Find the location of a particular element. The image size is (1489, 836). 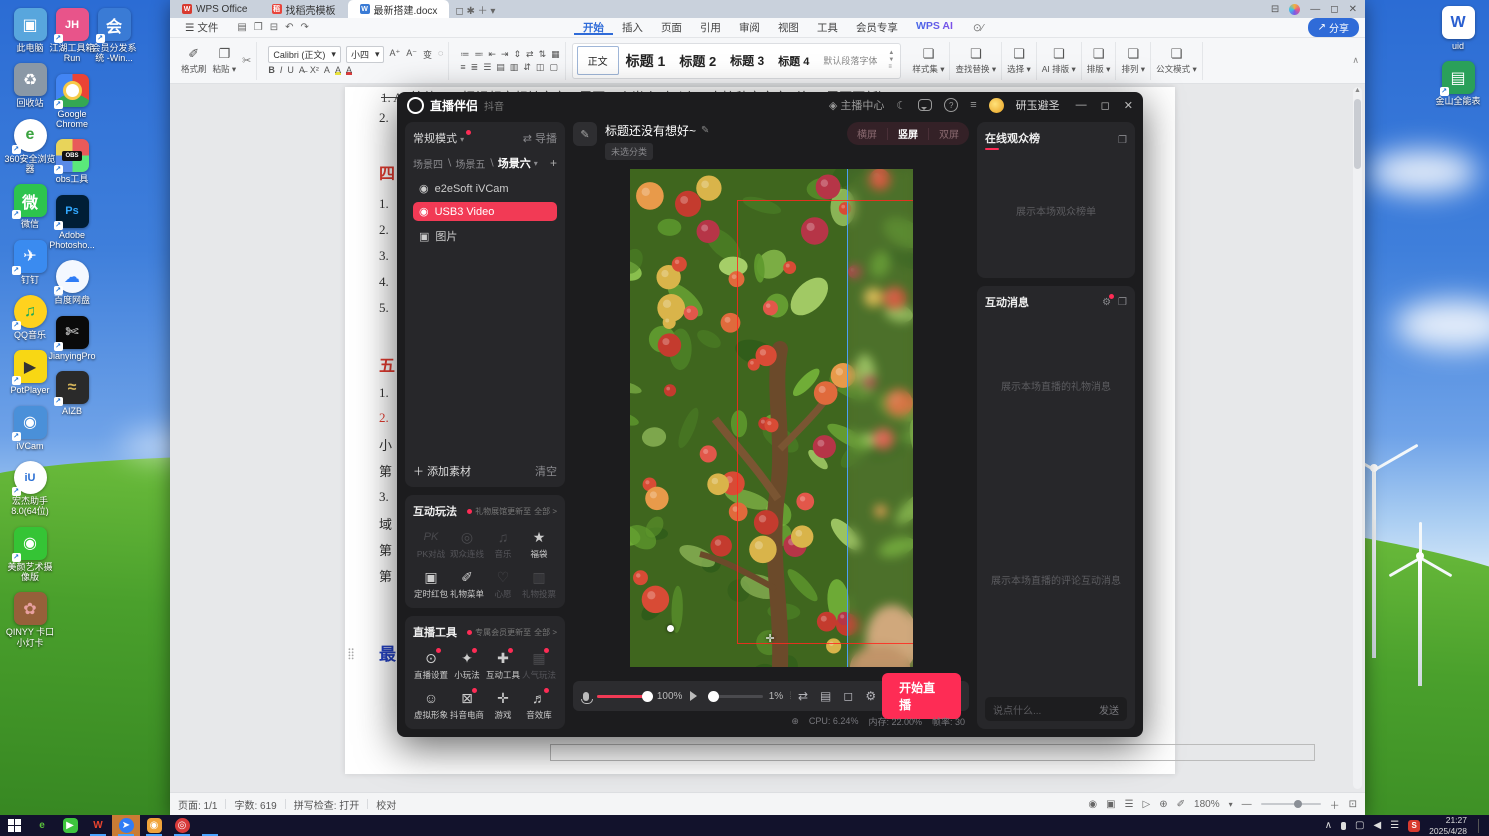

window-maximize-icon: ◻ is located at coordinates (1334, 9).